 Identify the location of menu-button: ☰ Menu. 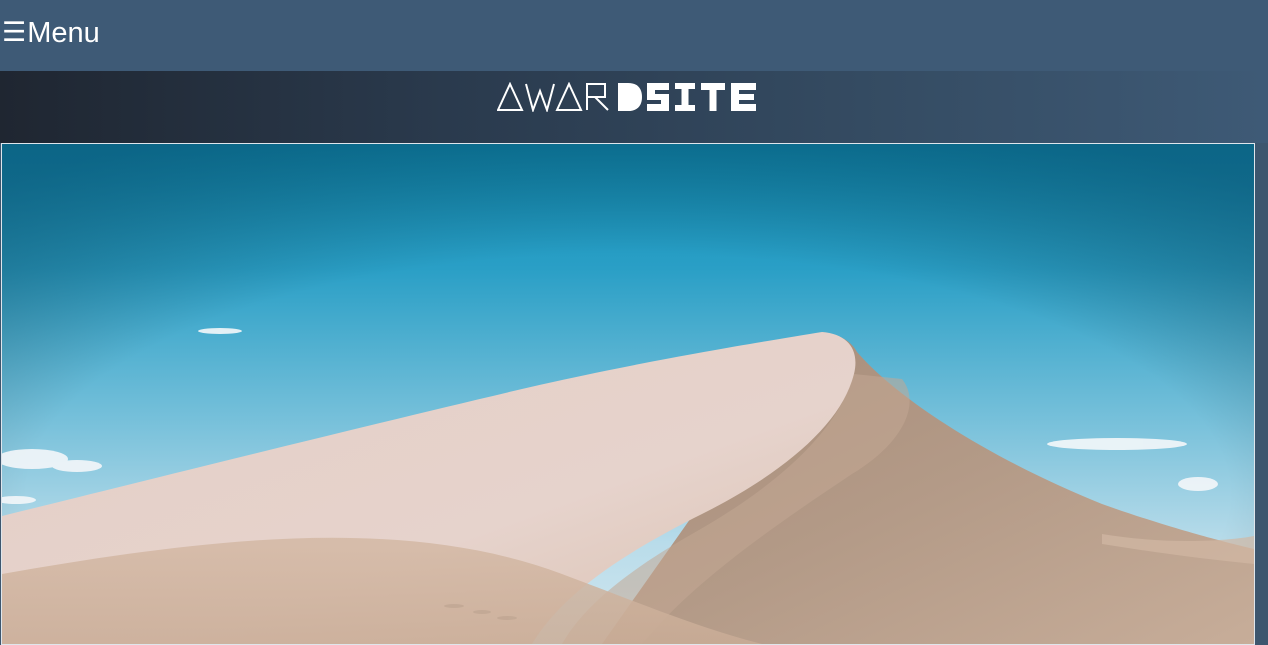
(51, 33).